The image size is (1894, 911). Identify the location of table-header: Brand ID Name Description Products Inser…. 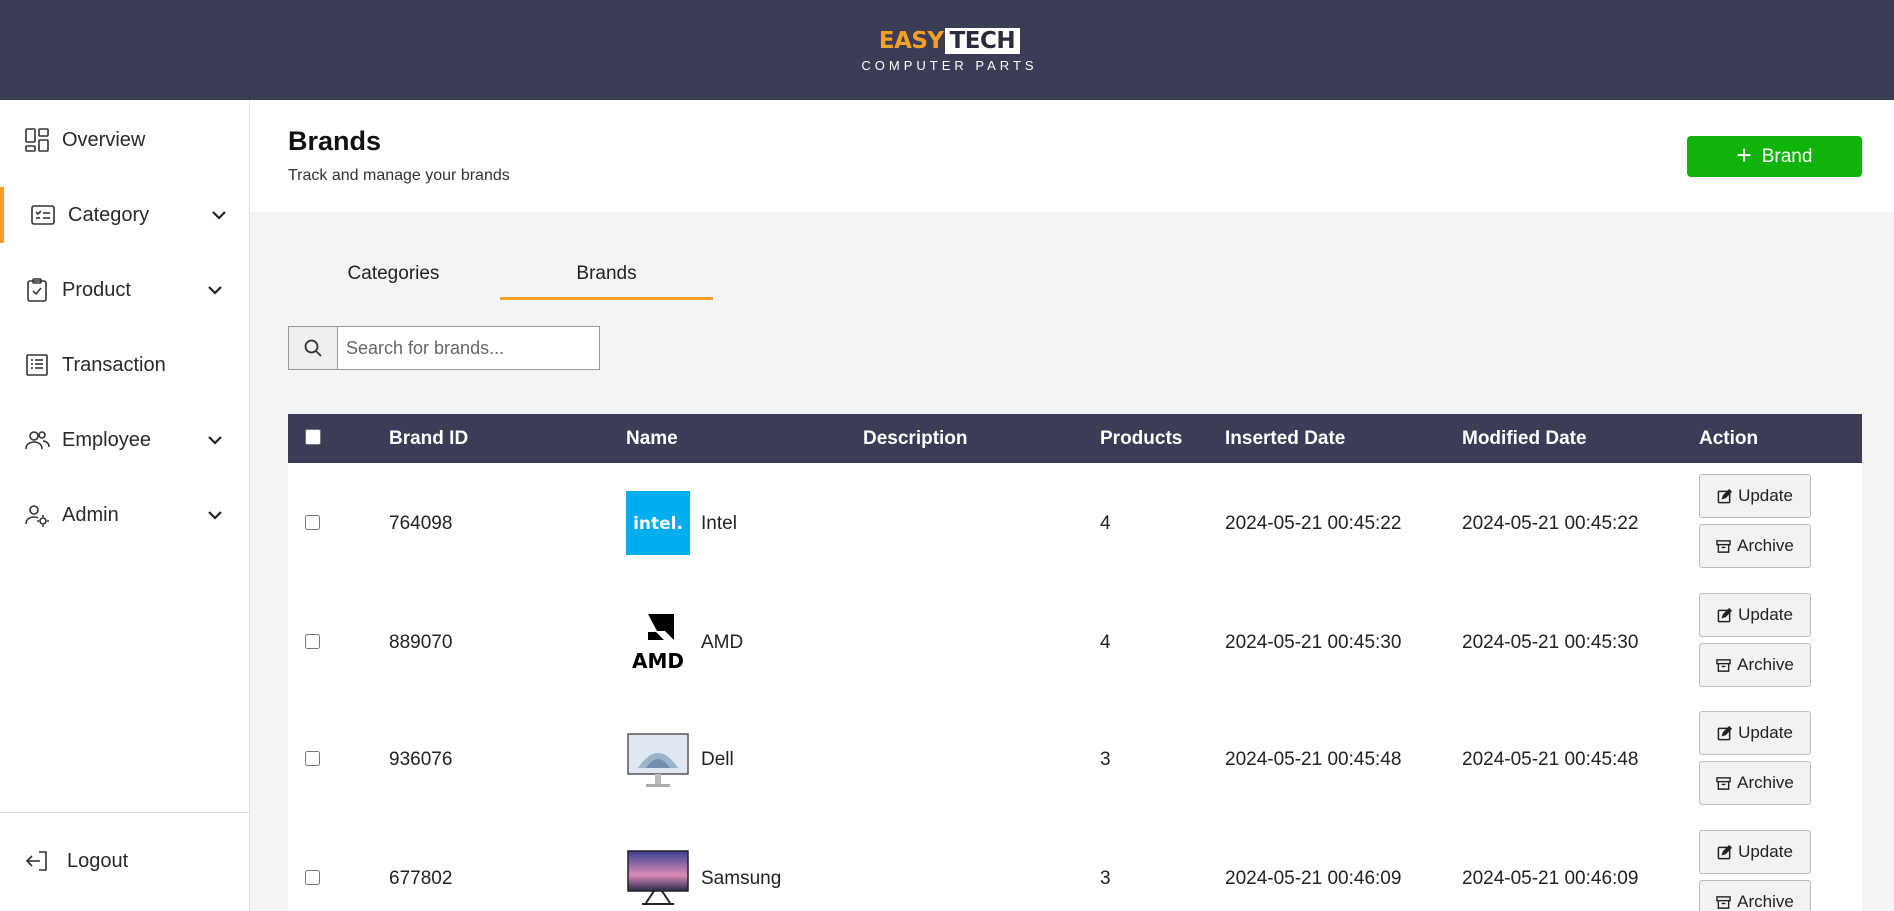
(1075, 438).